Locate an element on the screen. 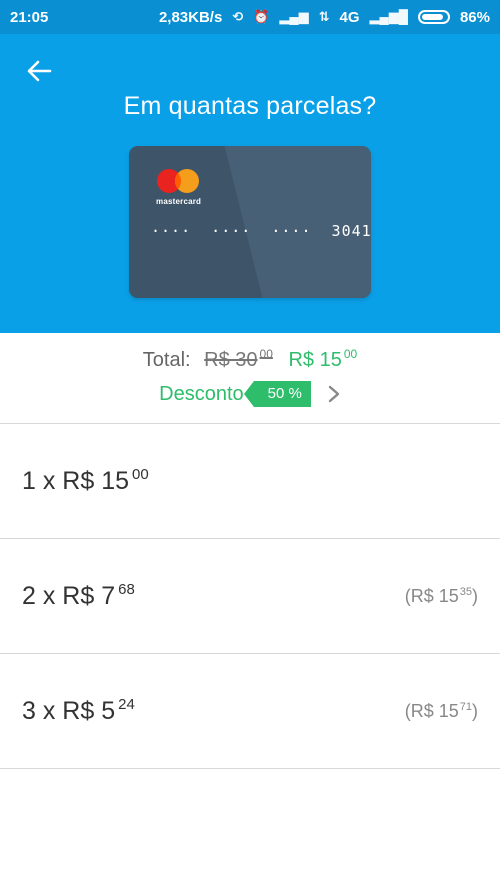 The height and width of the screenshot is (889, 500). discounted-price-value: R$ 15 is located at coordinates (315, 360).